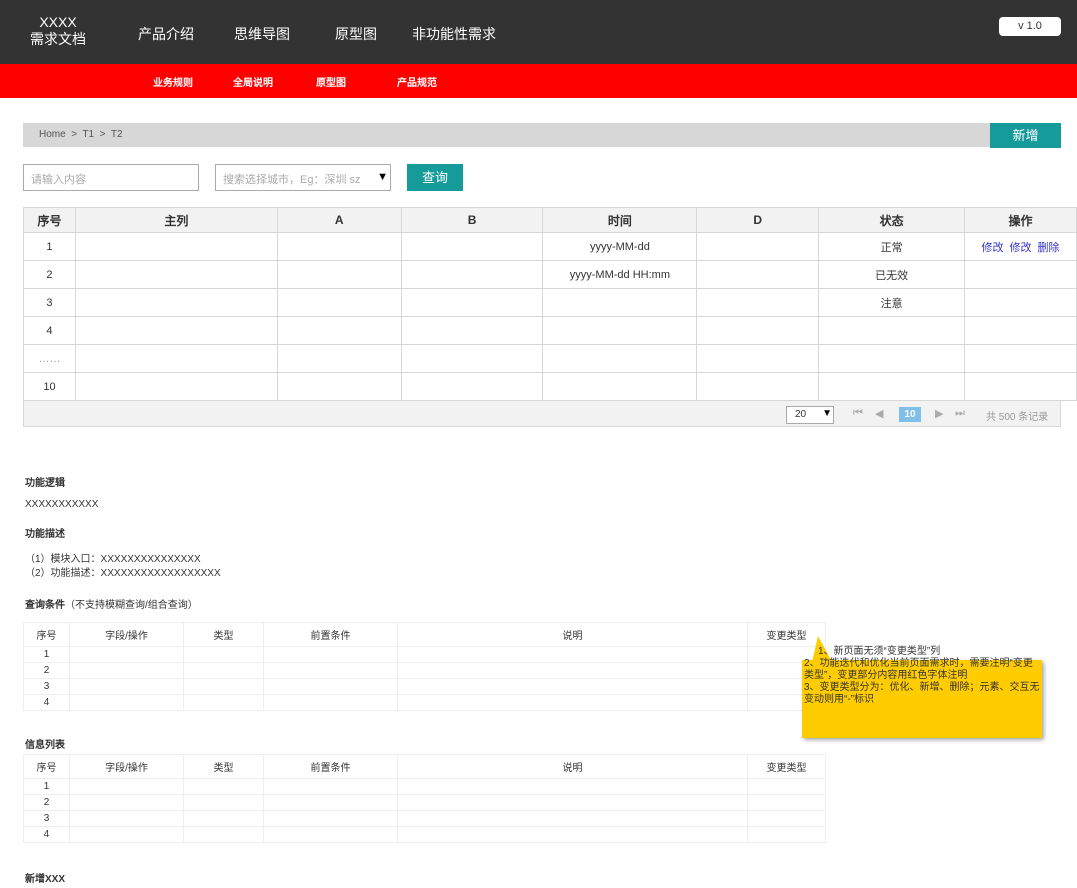 Image resolution: width=1077 pixels, height=888 pixels. I want to click on subnav-product-spec: 产品规范, so click(417, 81).